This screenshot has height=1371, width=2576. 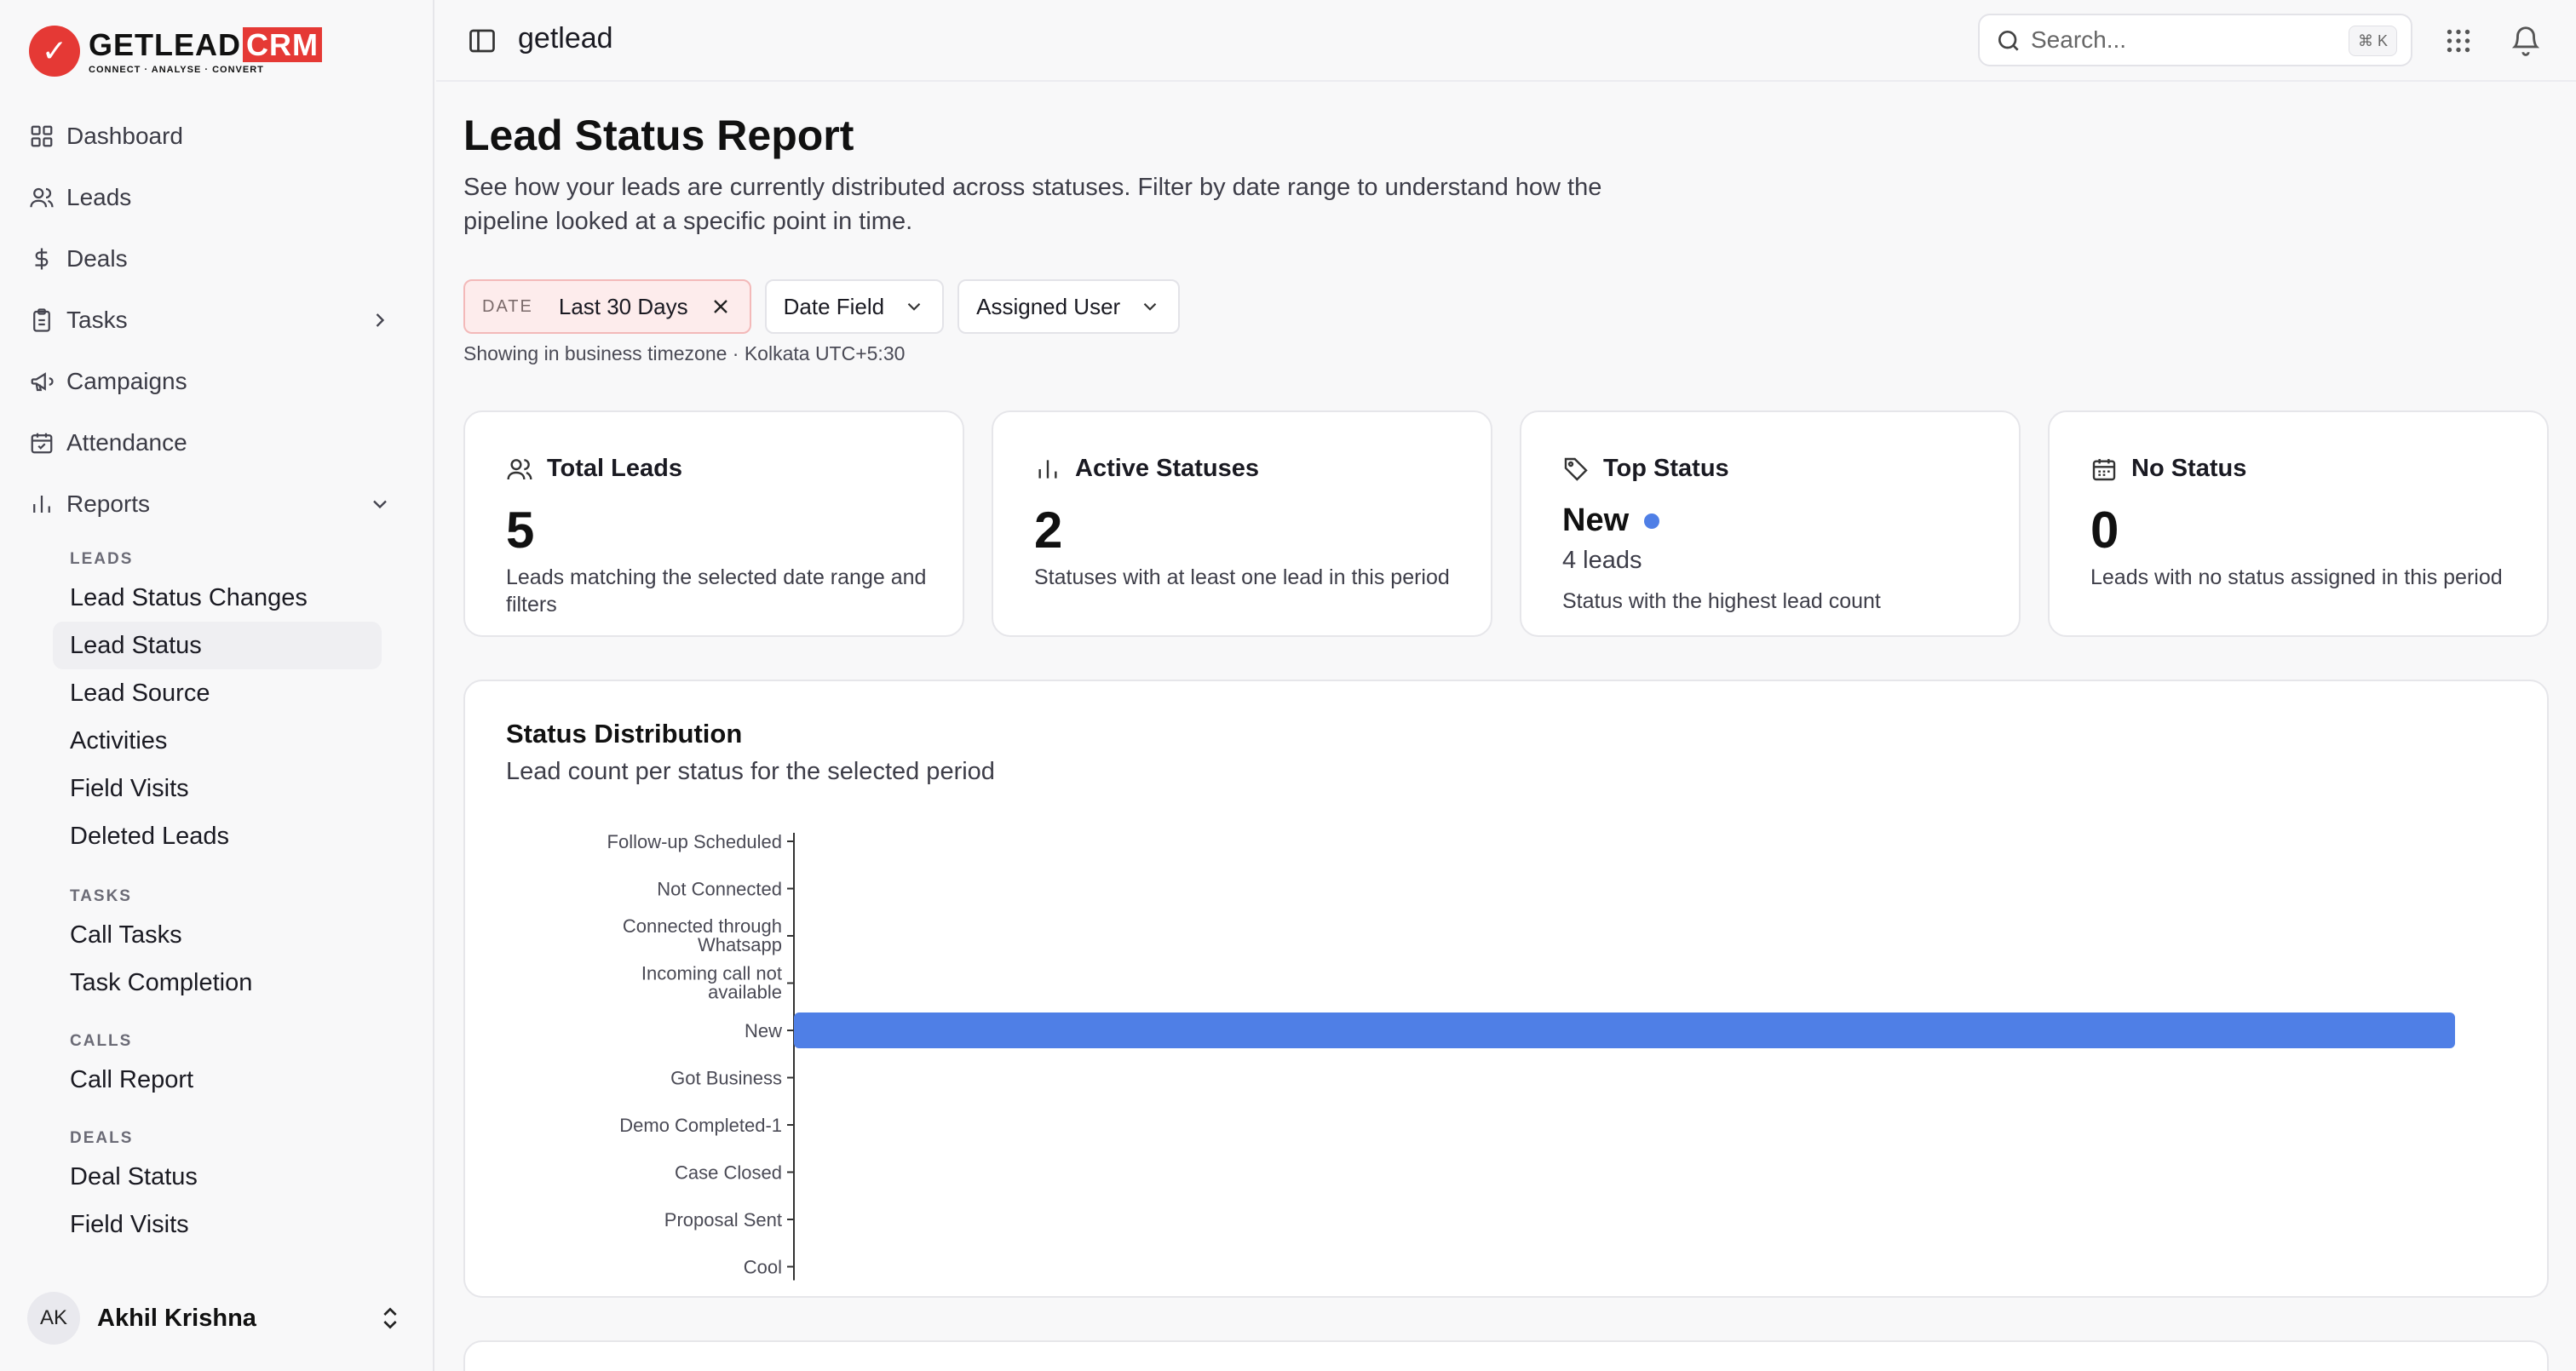 What do you see at coordinates (217, 136) in the screenshot?
I see `nav-item-dashboard: Dashboard` at bounding box center [217, 136].